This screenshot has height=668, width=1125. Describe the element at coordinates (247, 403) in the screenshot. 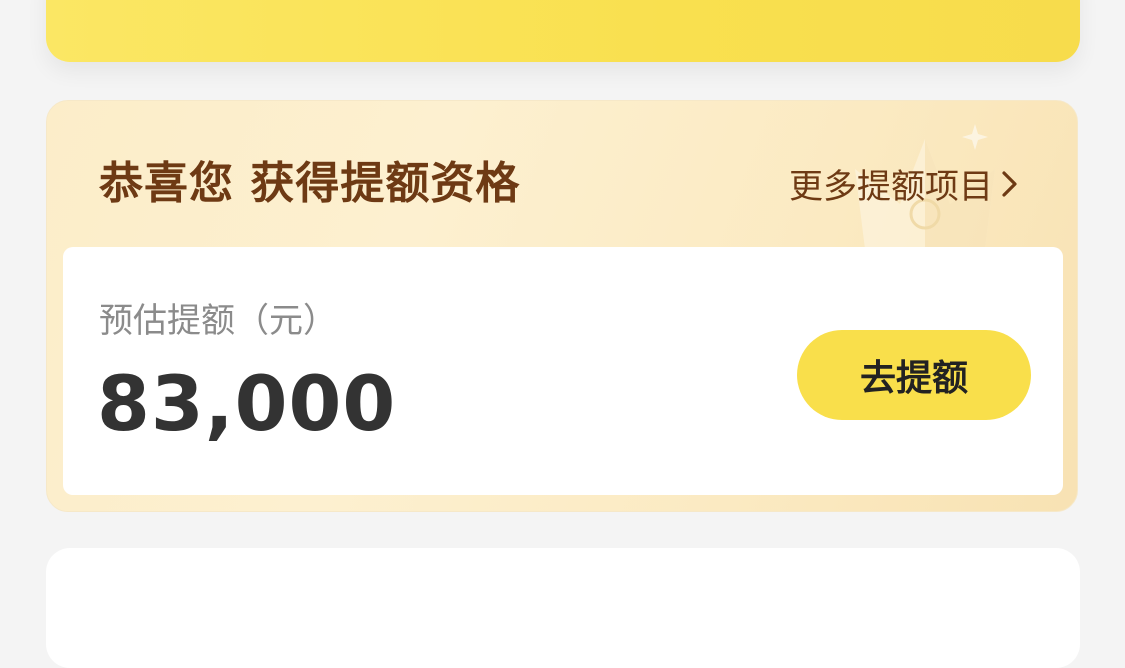

I see `estimated-amount-value: 83,000` at that location.